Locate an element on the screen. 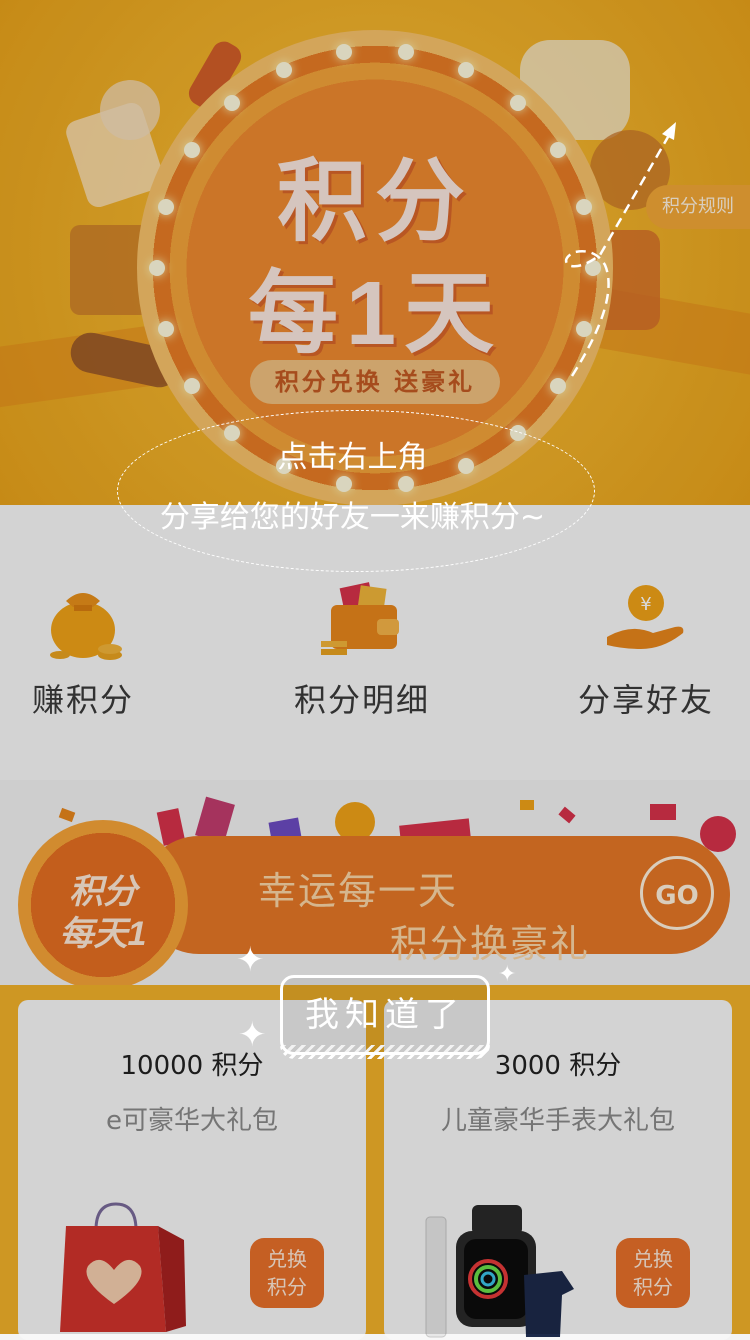  promo-line1: 幸运每一天 is located at coordinates (358, 891).